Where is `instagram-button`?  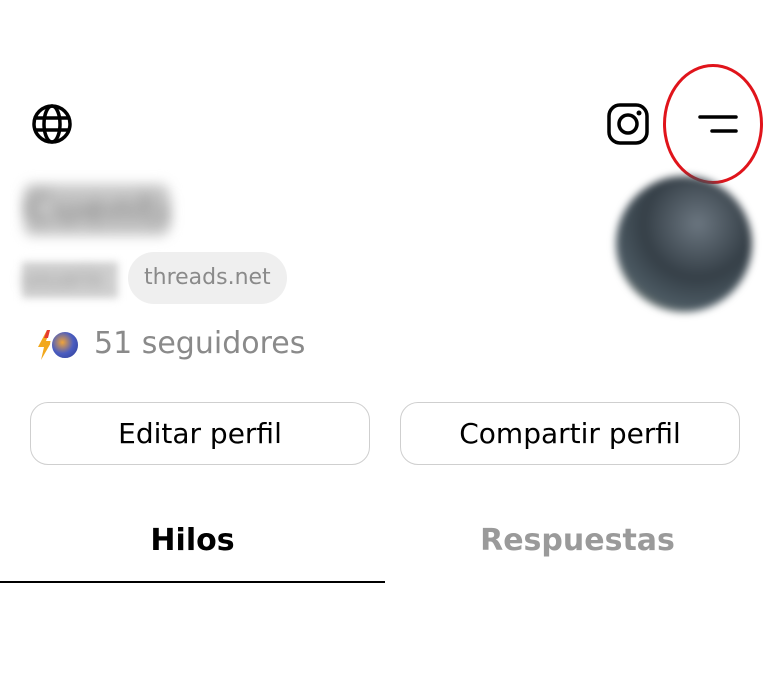
instagram-button is located at coordinates (628, 124).